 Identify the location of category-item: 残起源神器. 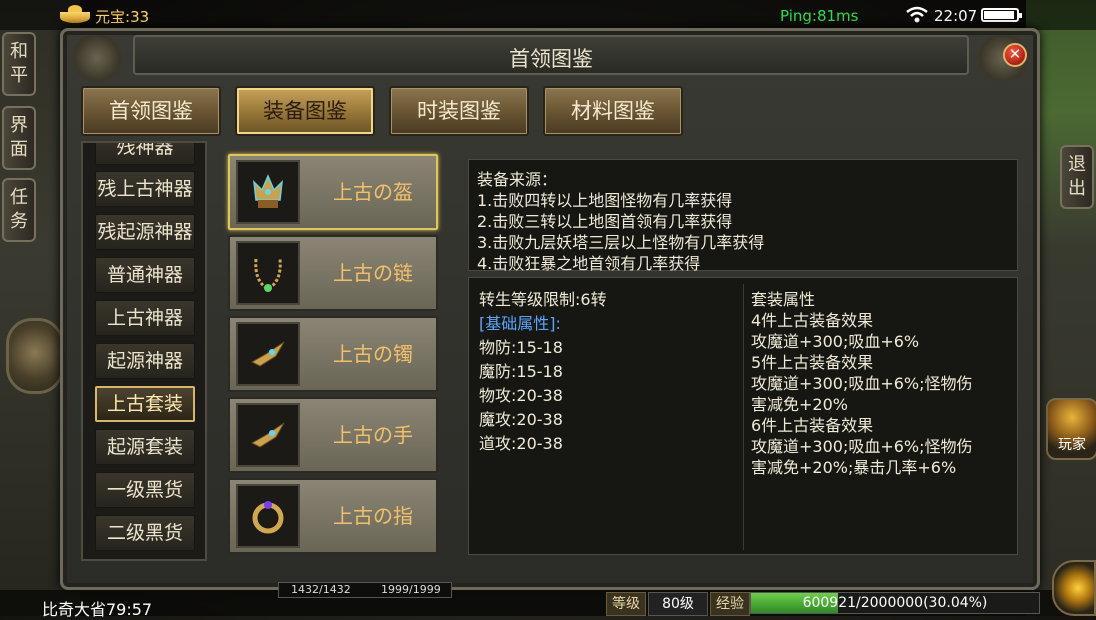
(145, 232).